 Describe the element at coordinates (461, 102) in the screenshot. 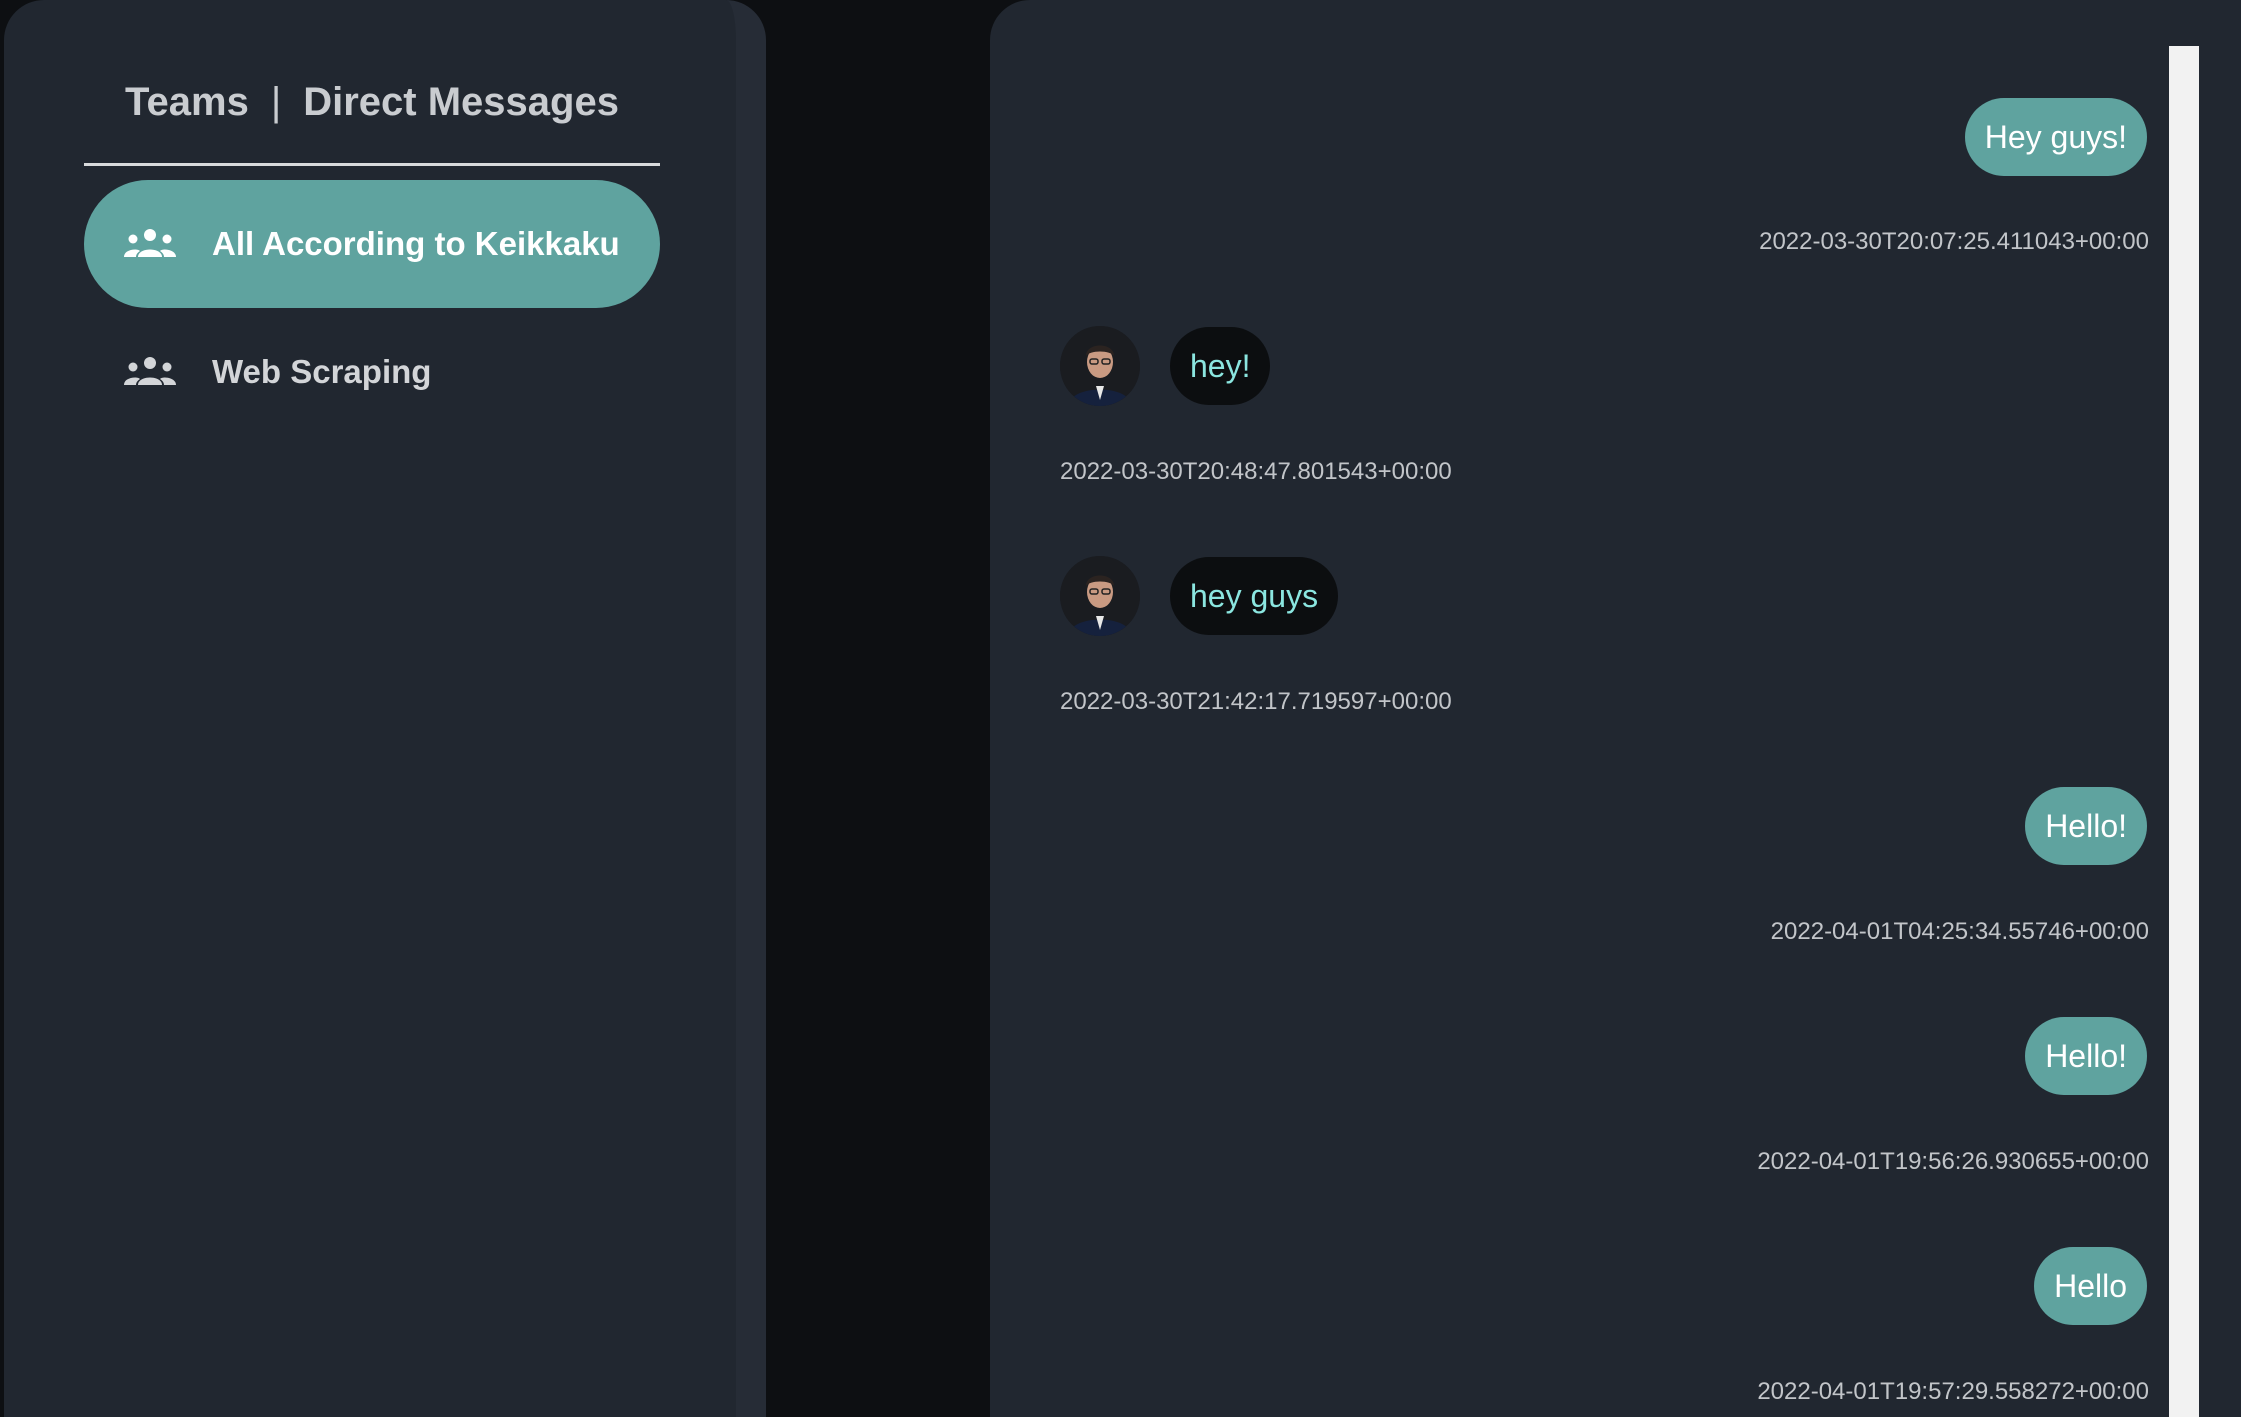

I see `tab-direct-messages: Direct Messages` at that location.